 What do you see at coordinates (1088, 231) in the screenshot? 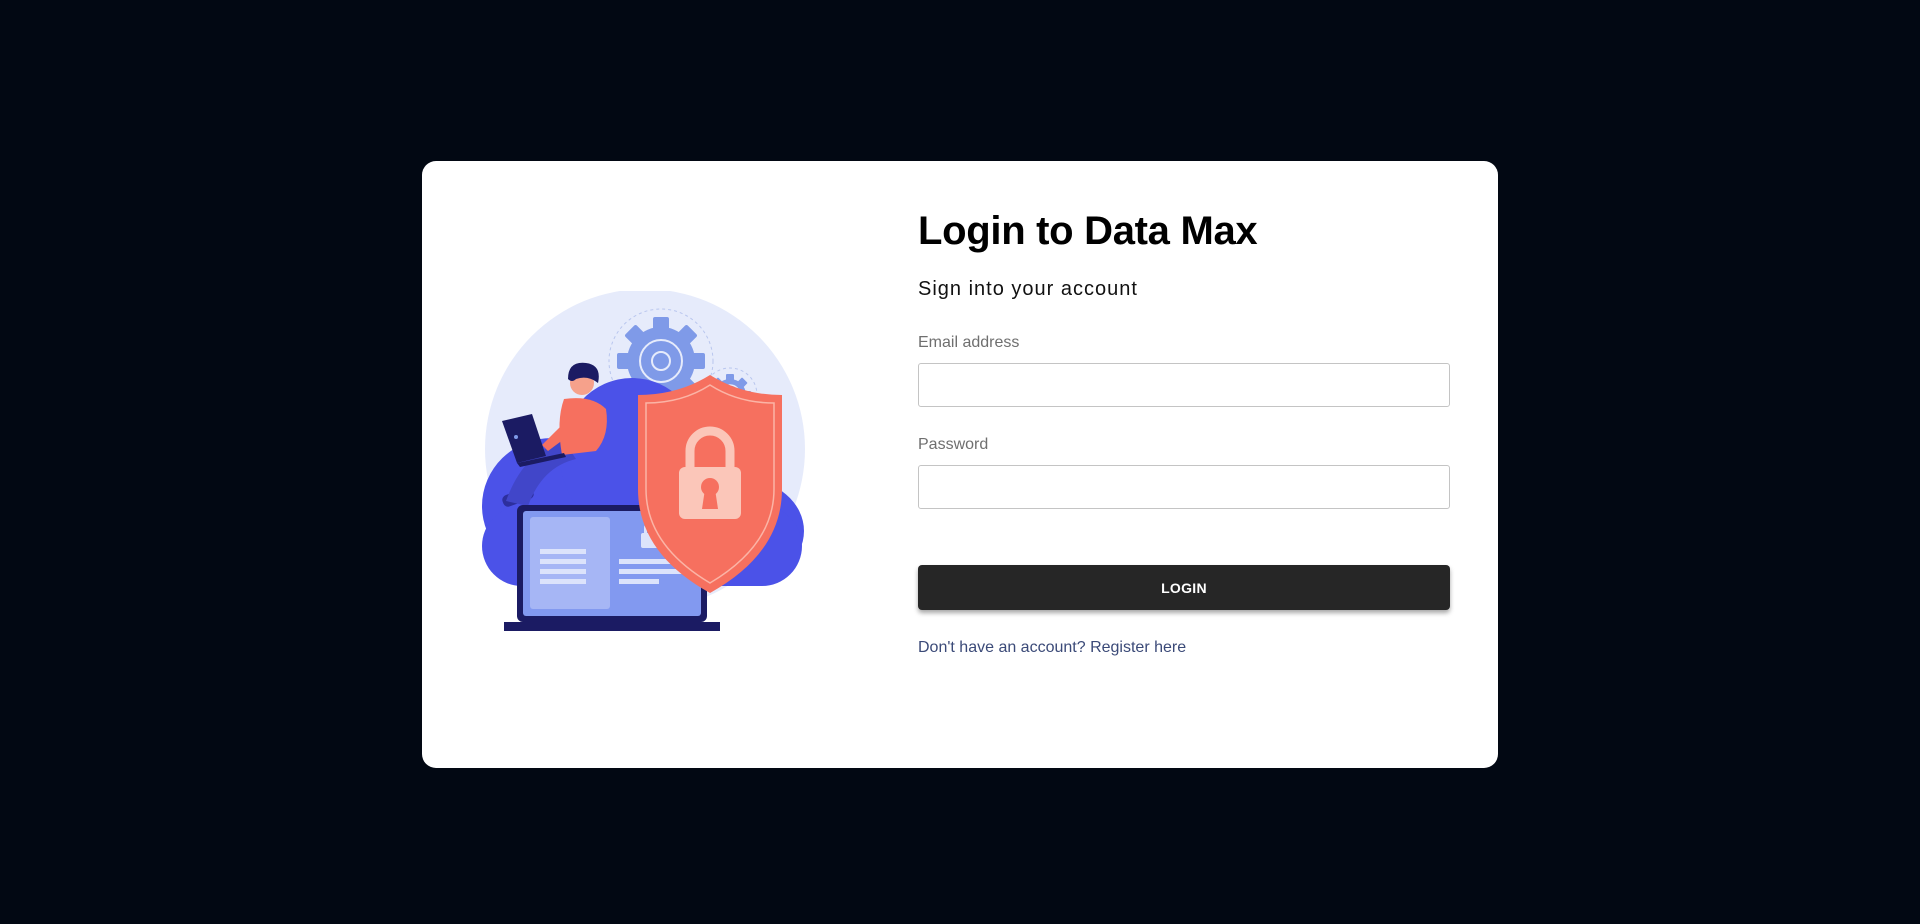
I see `page-title: Login to Data Max` at bounding box center [1088, 231].